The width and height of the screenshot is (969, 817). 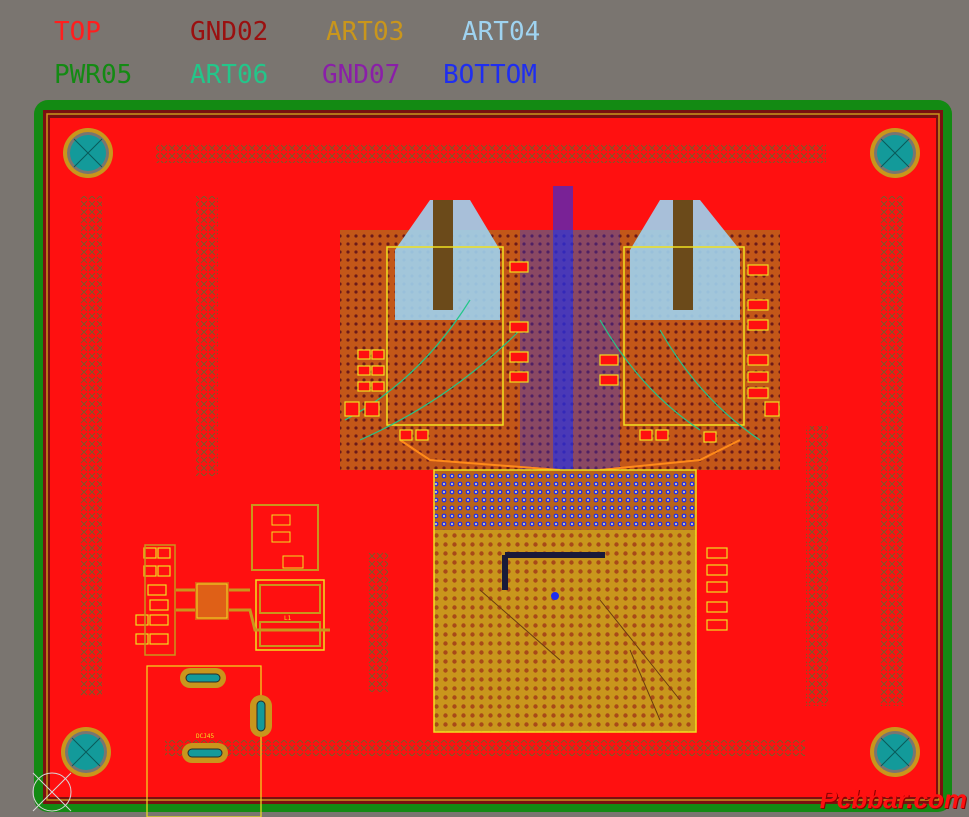 I want to click on mid-header-col, so click(x=378, y=622).